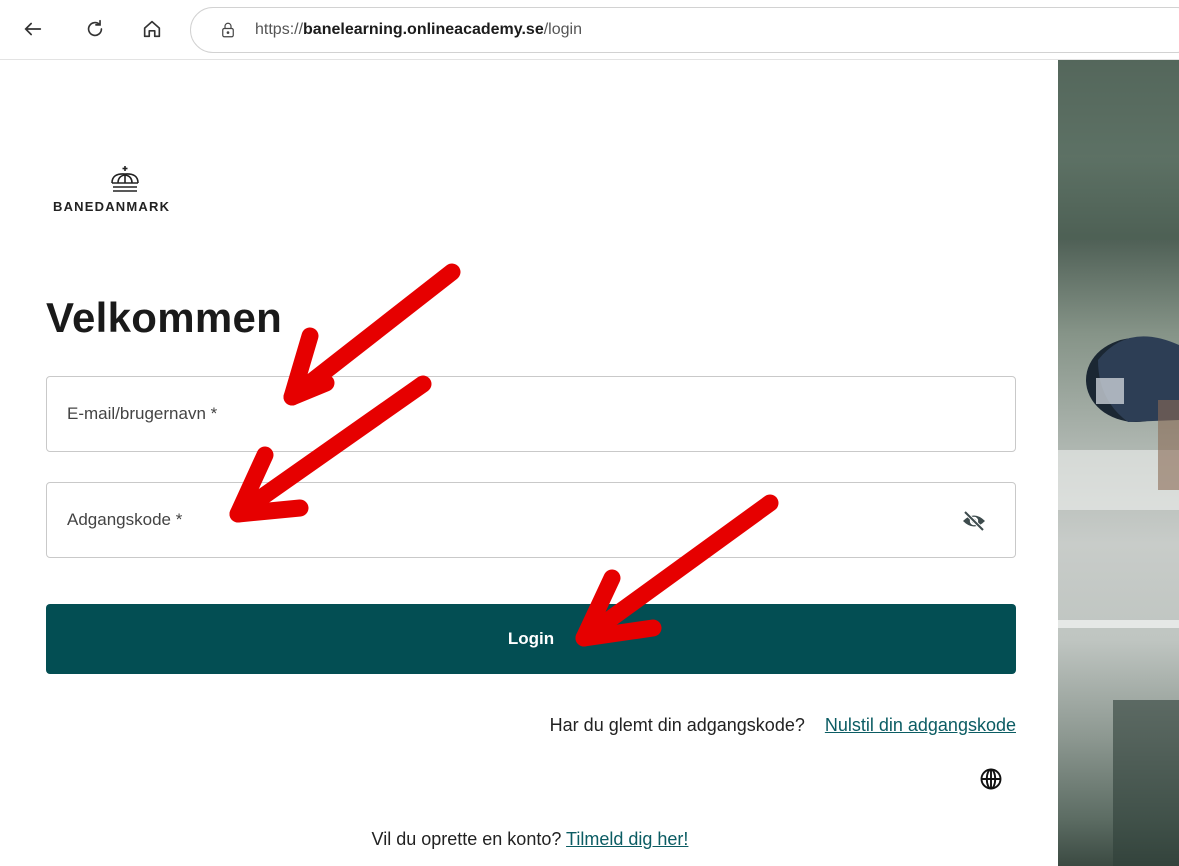  Describe the element at coordinates (125, 179) in the screenshot. I see `crown-icon` at that location.